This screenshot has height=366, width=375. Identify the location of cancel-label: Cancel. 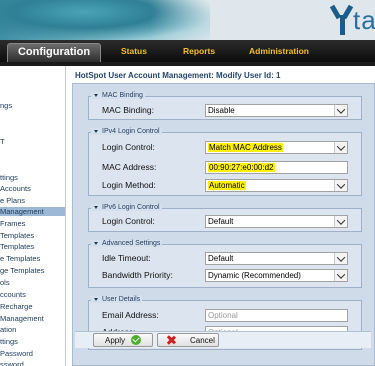
(202, 340).